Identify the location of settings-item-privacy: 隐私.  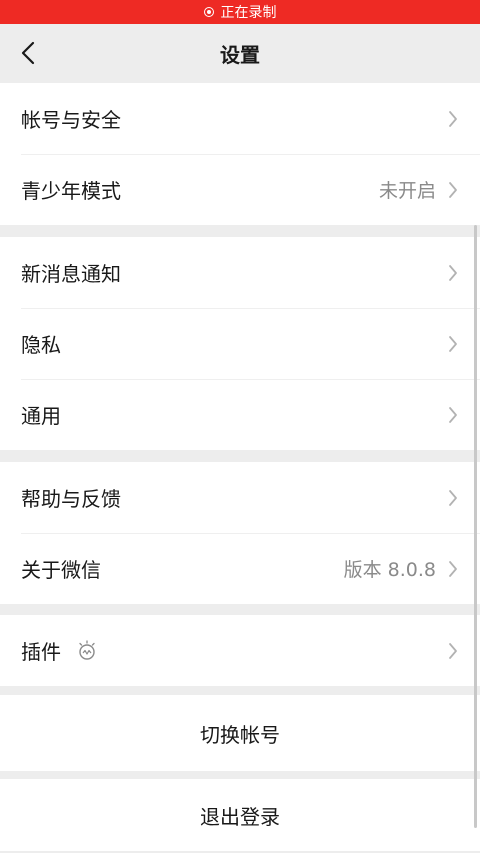
(240, 343).